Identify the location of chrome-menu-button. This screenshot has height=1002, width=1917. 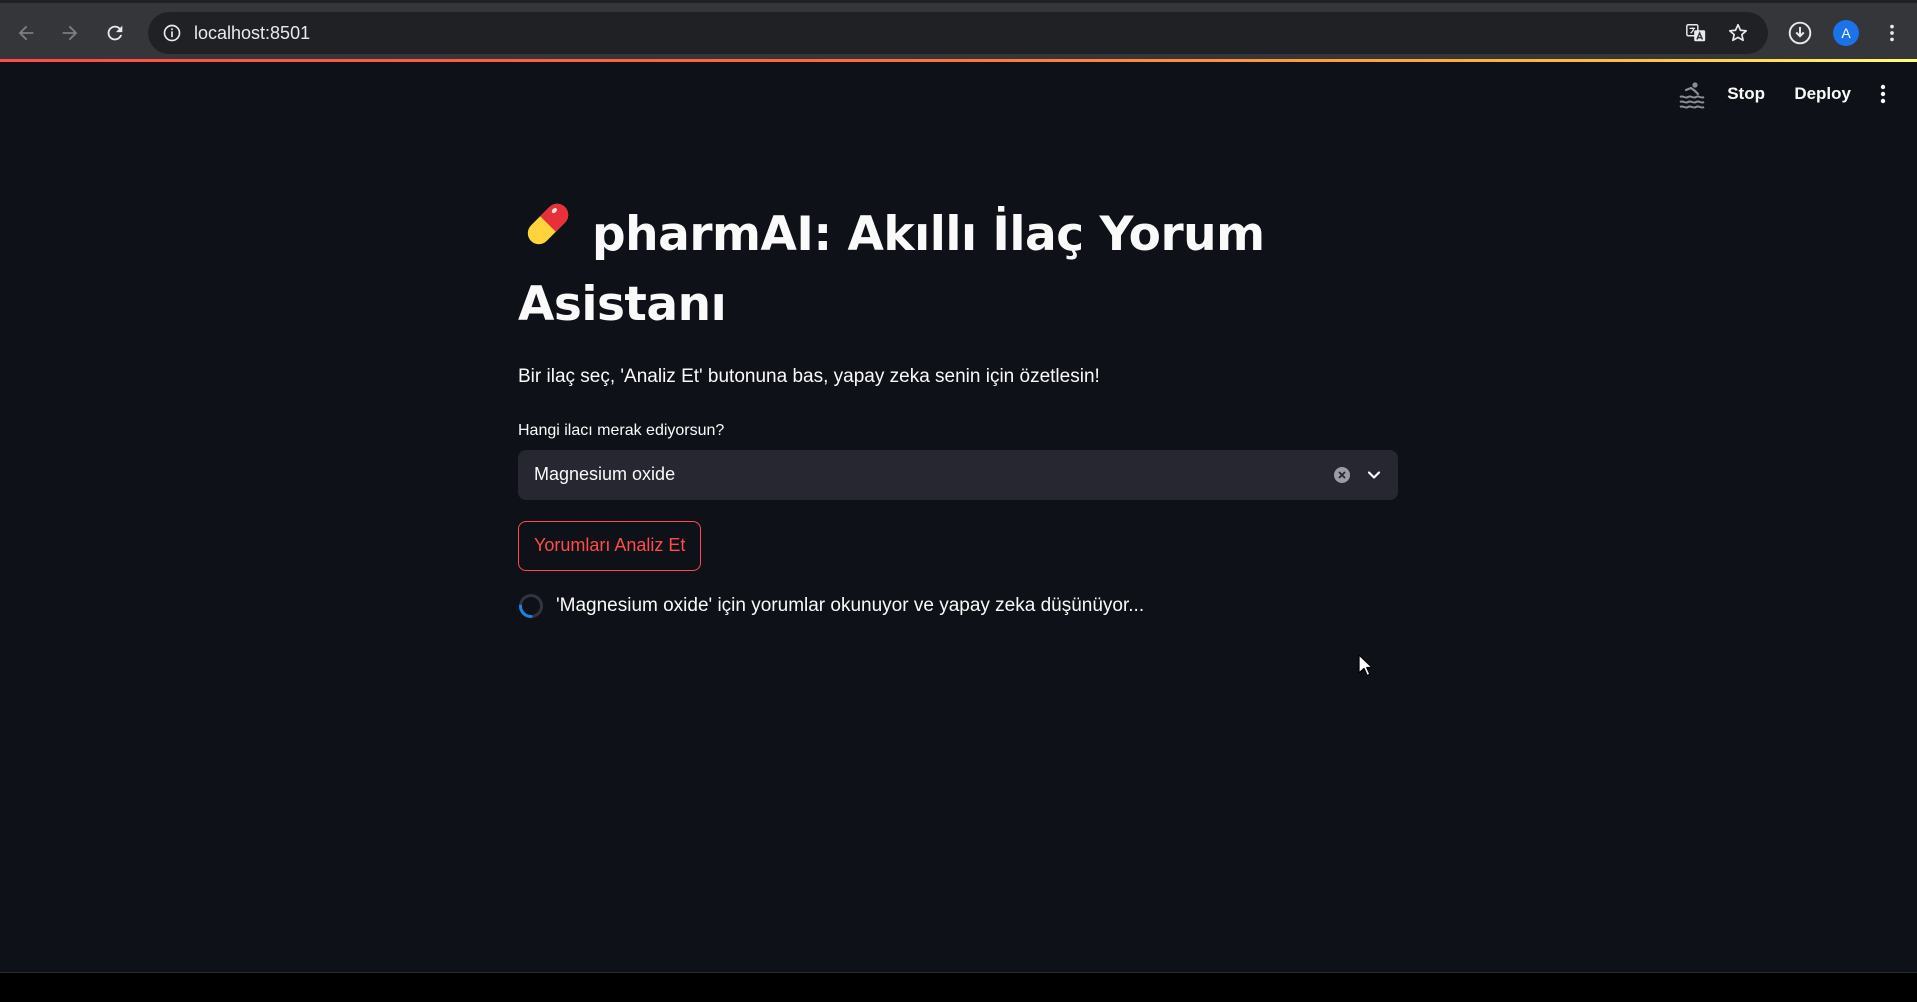
(1892, 33).